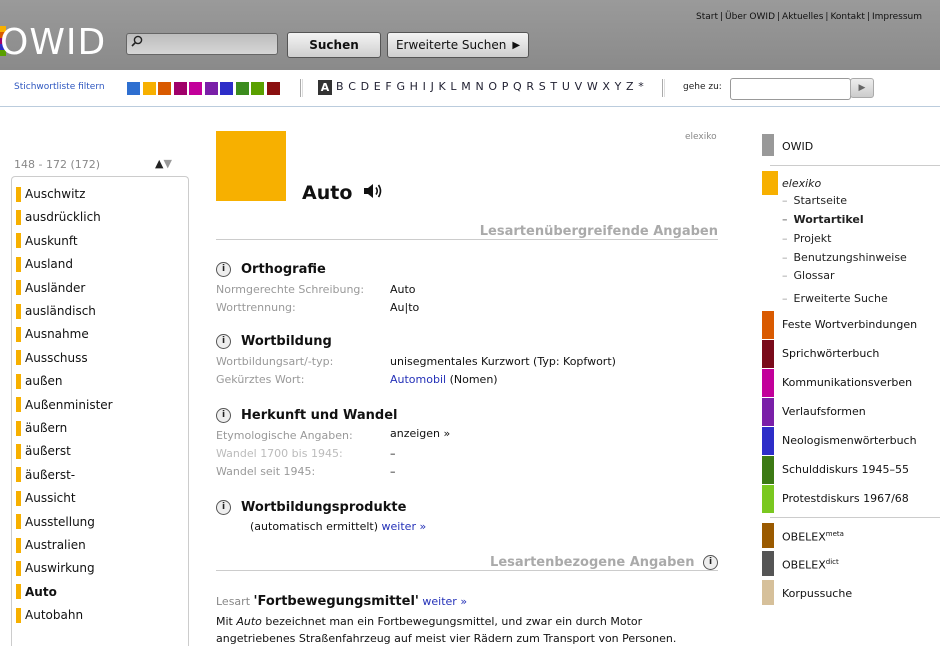 This screenshot has height=647, width=940. I want to click on lesart-weiter-link: weiter », so click(444, 601).